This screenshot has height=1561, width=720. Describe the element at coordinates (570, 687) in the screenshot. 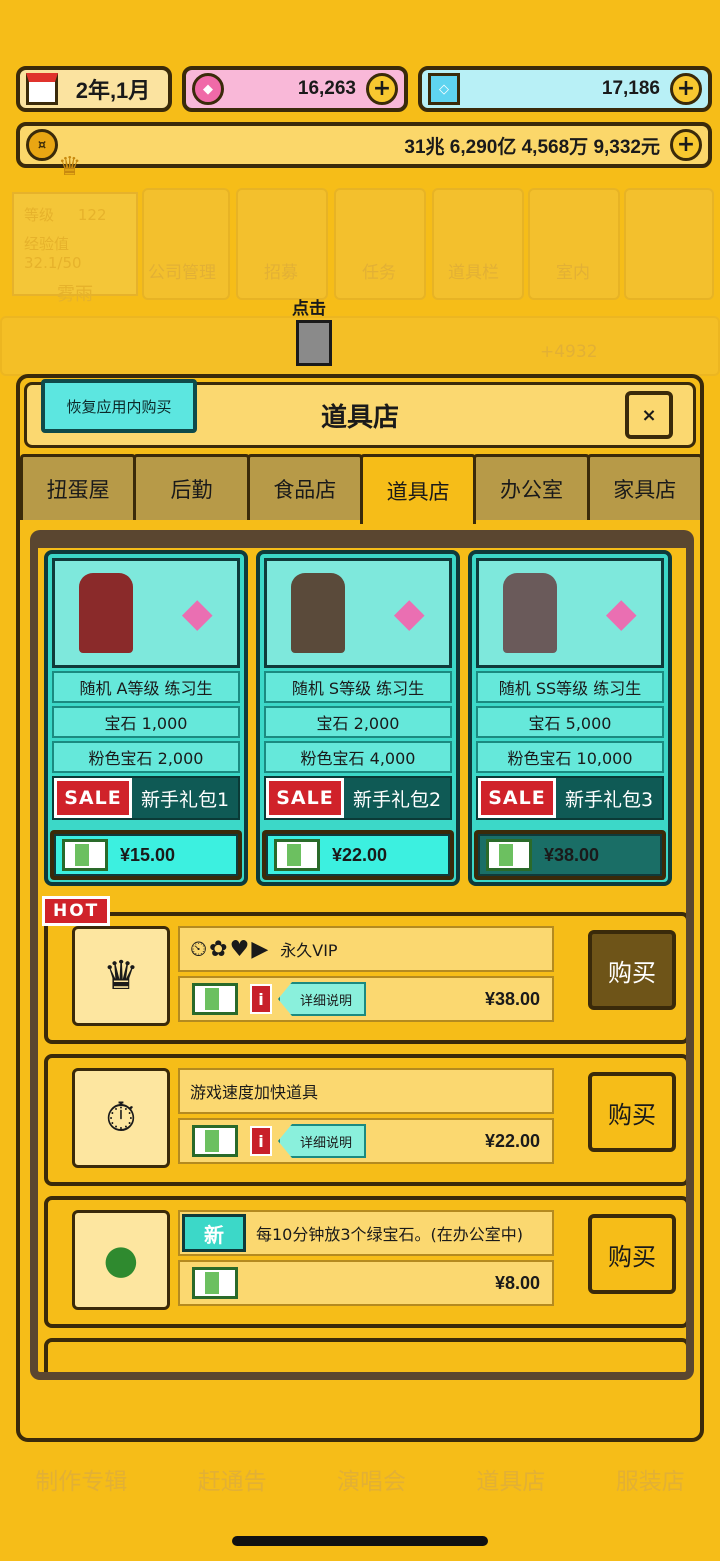

I see `pack-trainee: 随机 SS等级 练习生` at that location.